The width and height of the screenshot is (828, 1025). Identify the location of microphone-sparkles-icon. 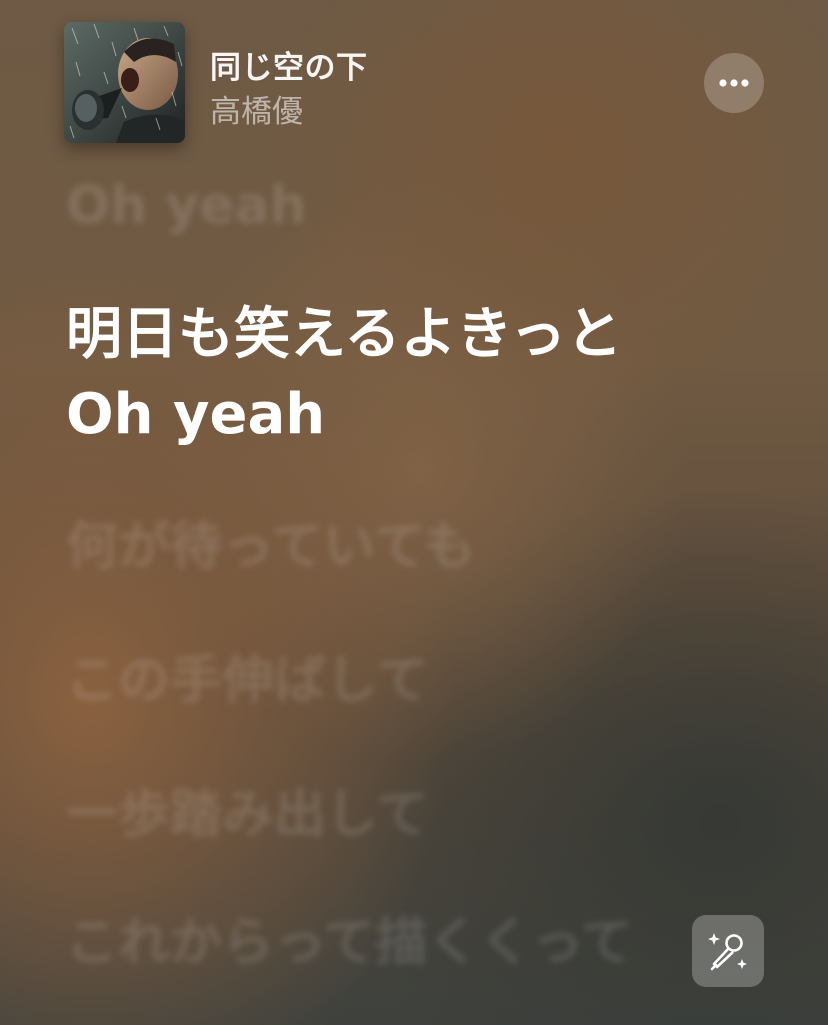
(727, 952).